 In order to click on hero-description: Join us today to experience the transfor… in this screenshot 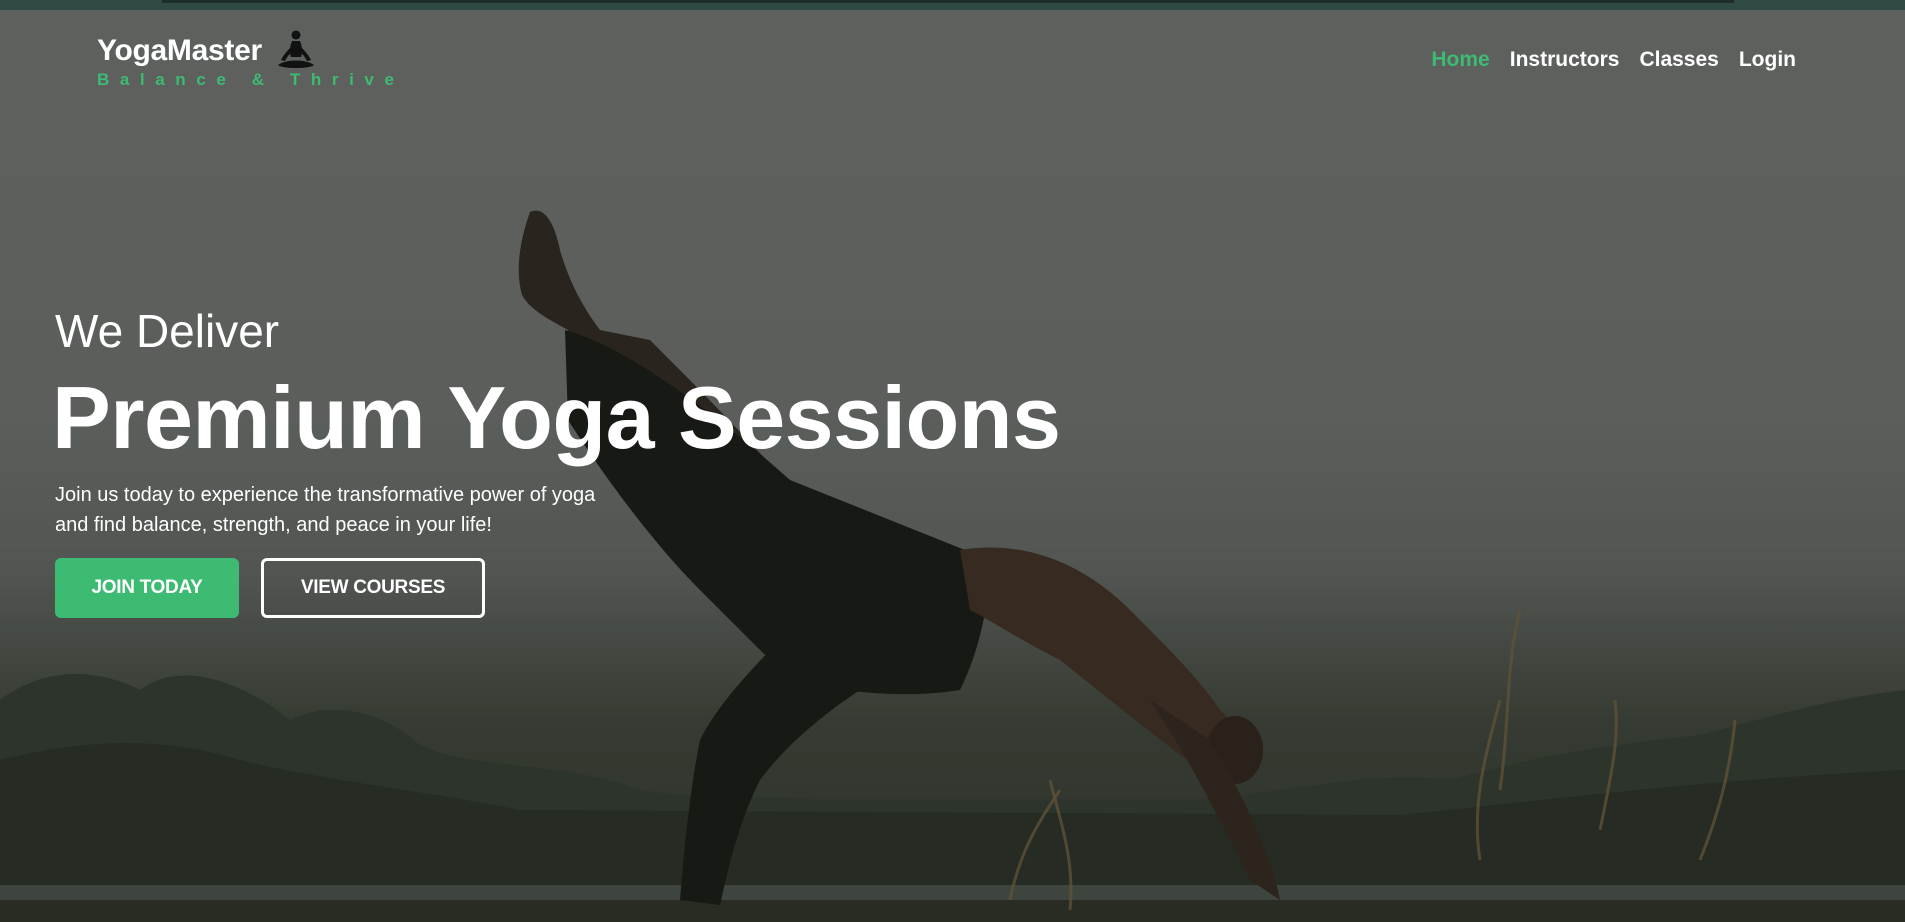, I will do `click(325, 510)`.